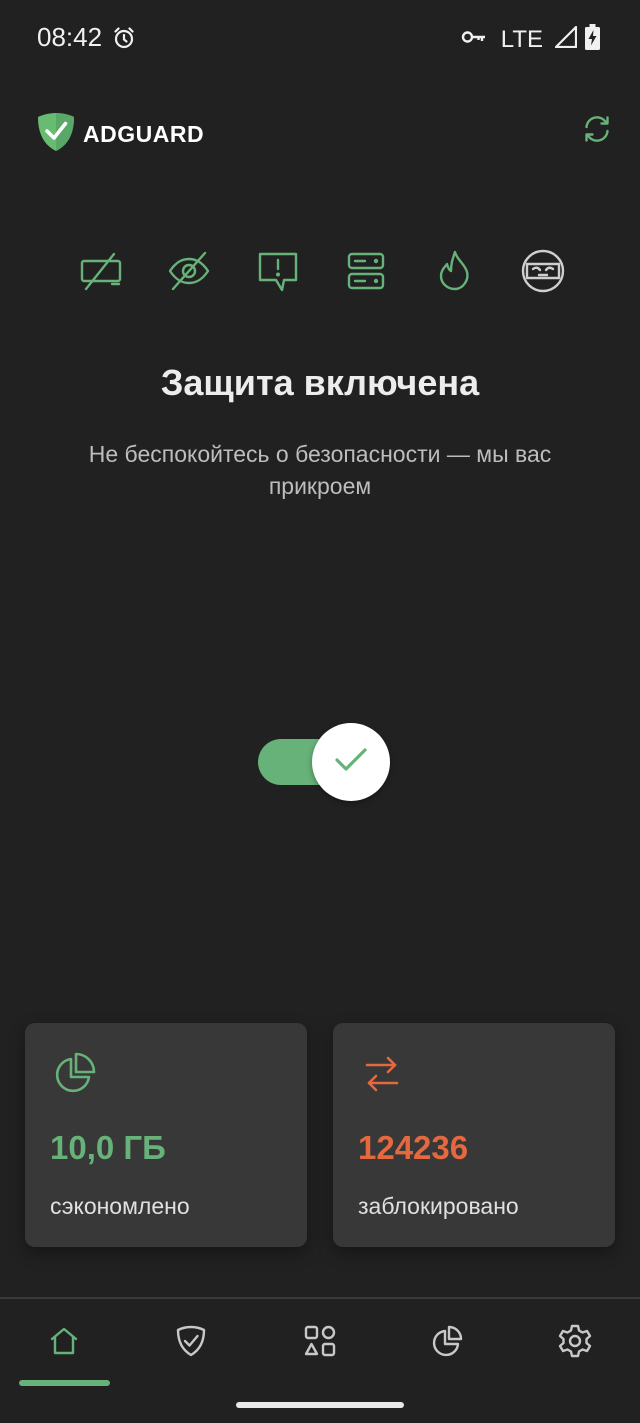  What do you see at coordinates (70, 37) in the screenshot?
I see `status-time: 08:42` at bounding box center [70, 37].